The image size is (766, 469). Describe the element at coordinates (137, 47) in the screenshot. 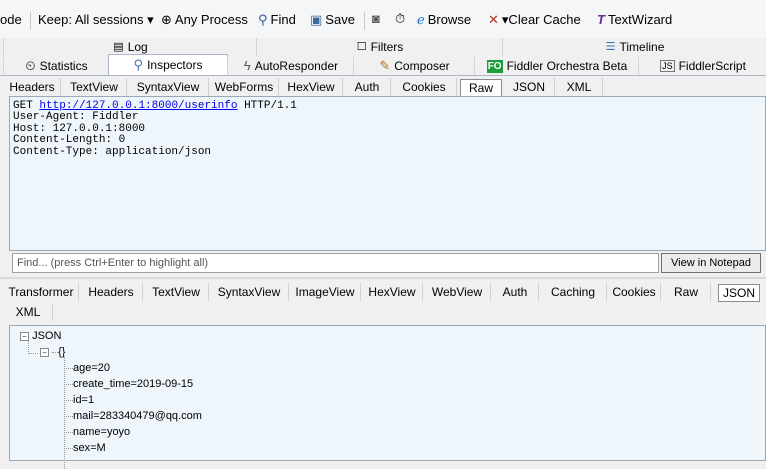

I see `tab-log-label: Log` at that location.